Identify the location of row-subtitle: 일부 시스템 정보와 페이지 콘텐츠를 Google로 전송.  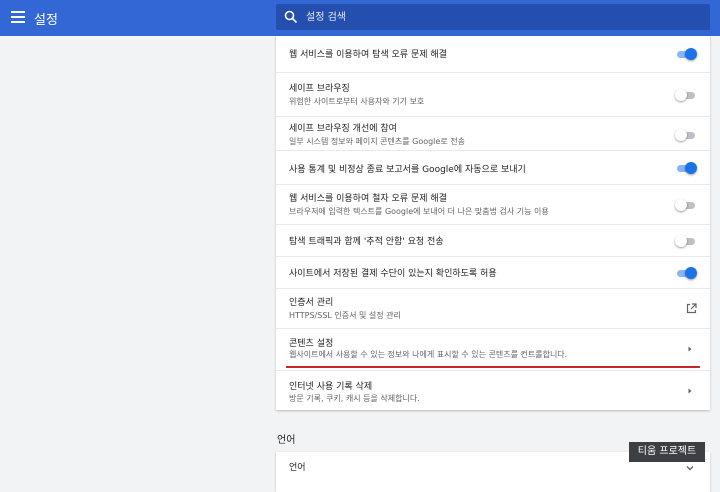
(377, 141).